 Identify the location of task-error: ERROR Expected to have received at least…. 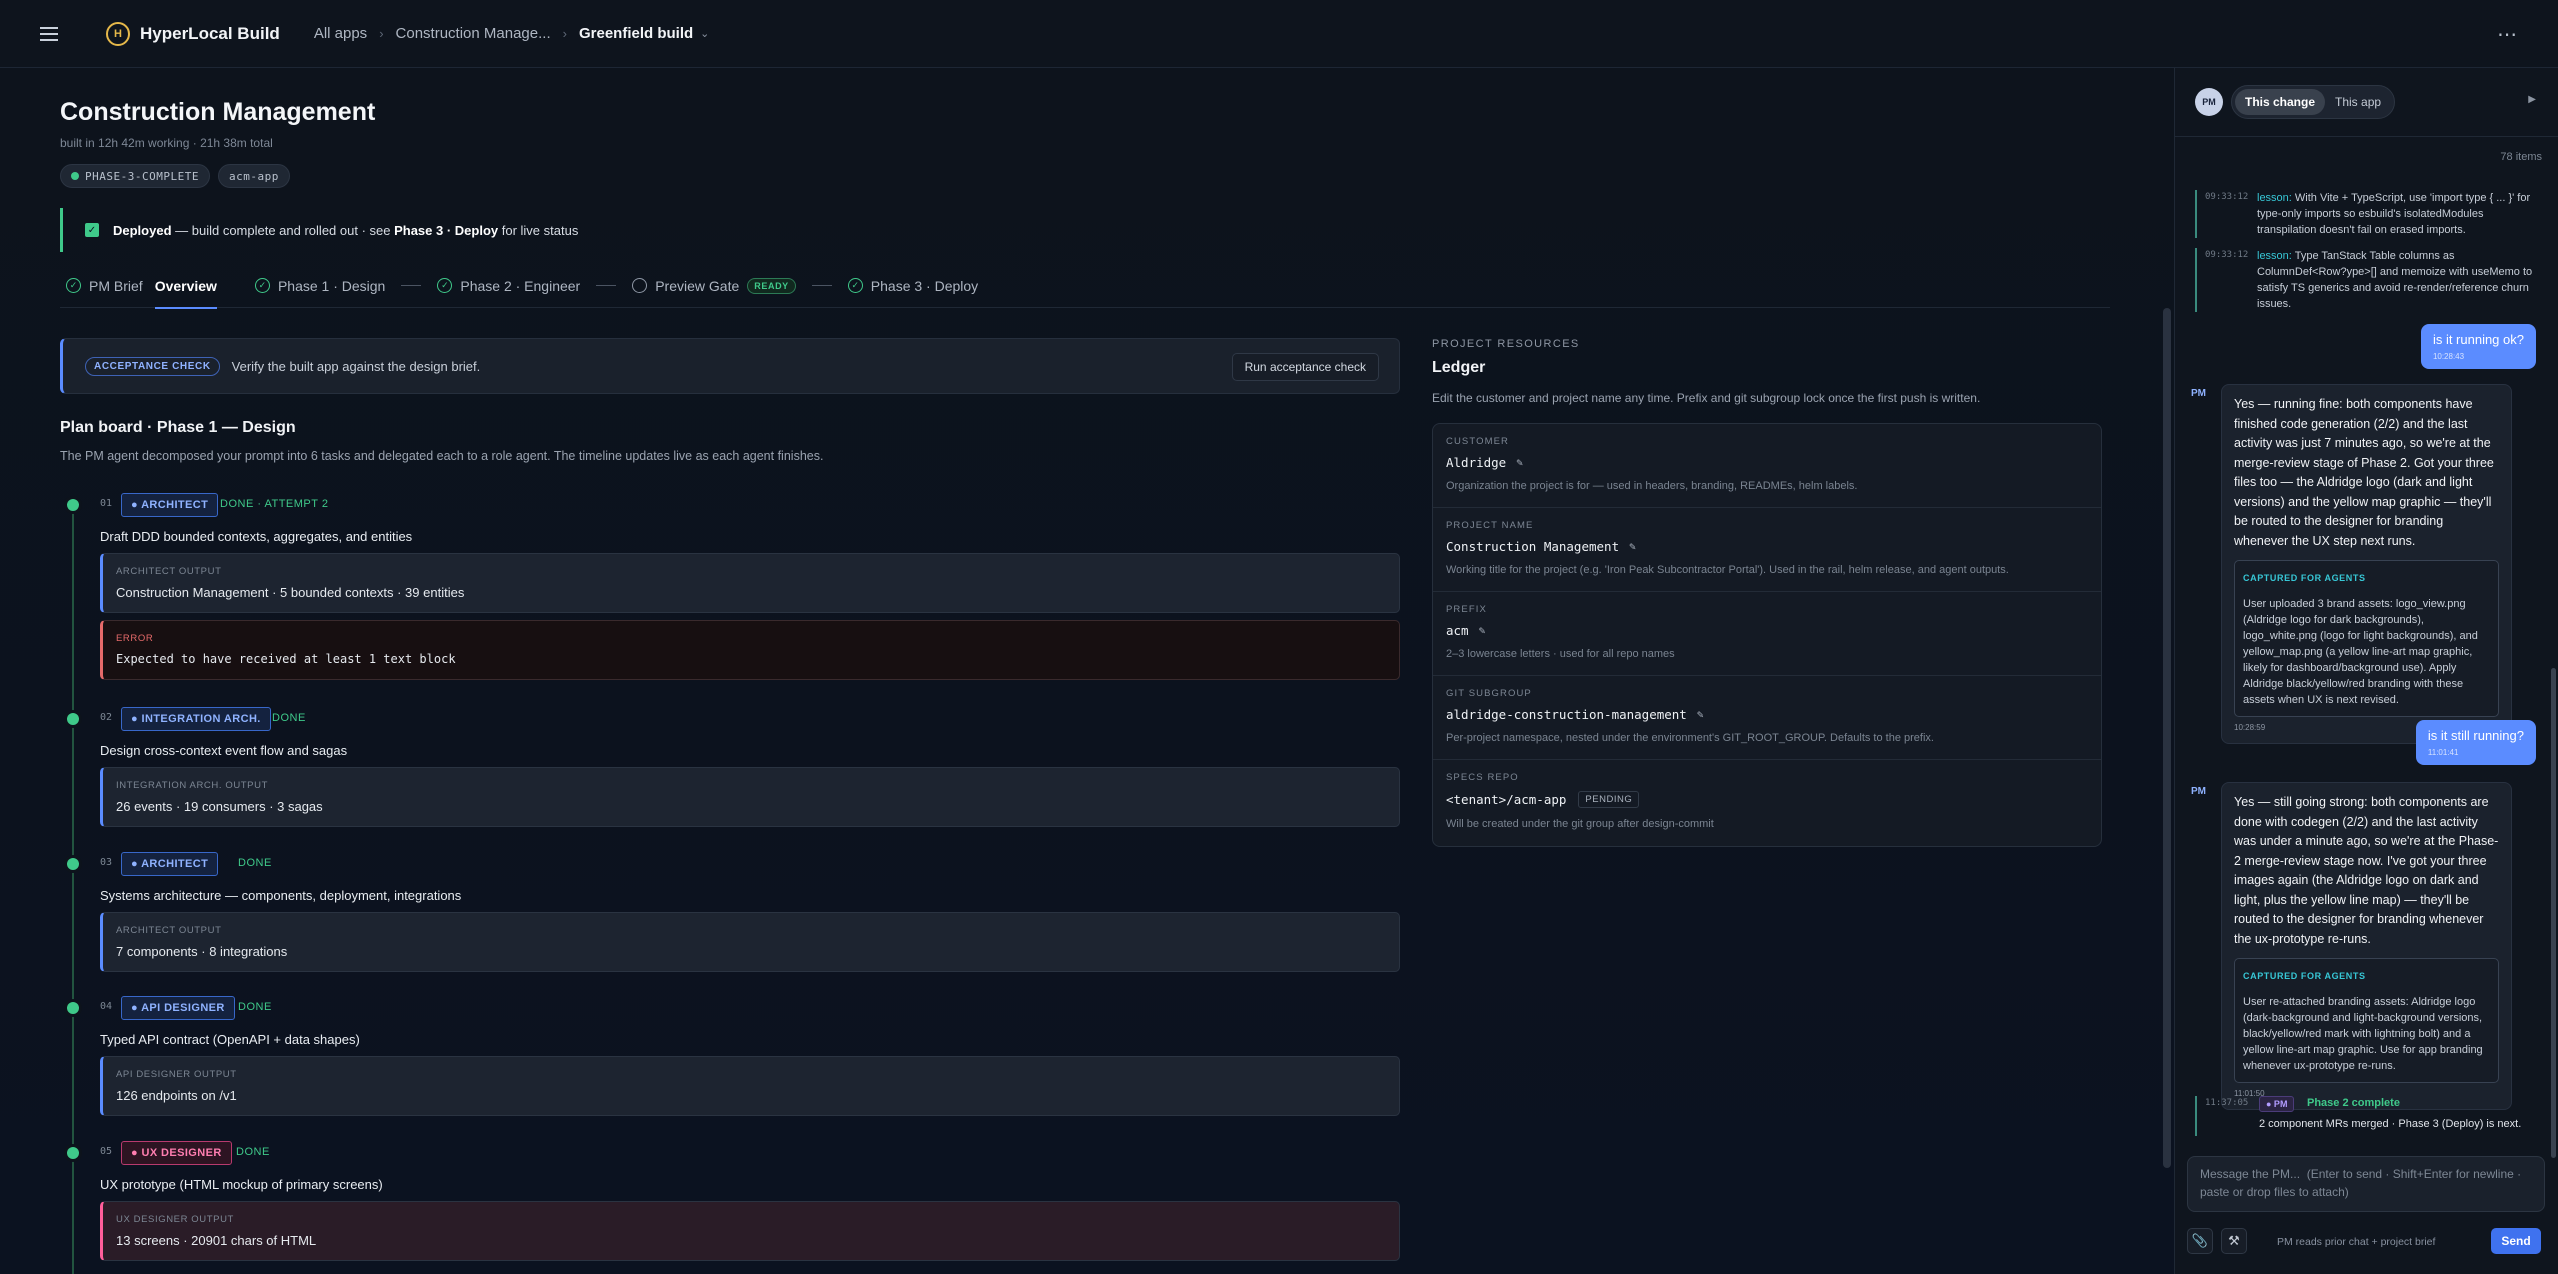
(750, 650).